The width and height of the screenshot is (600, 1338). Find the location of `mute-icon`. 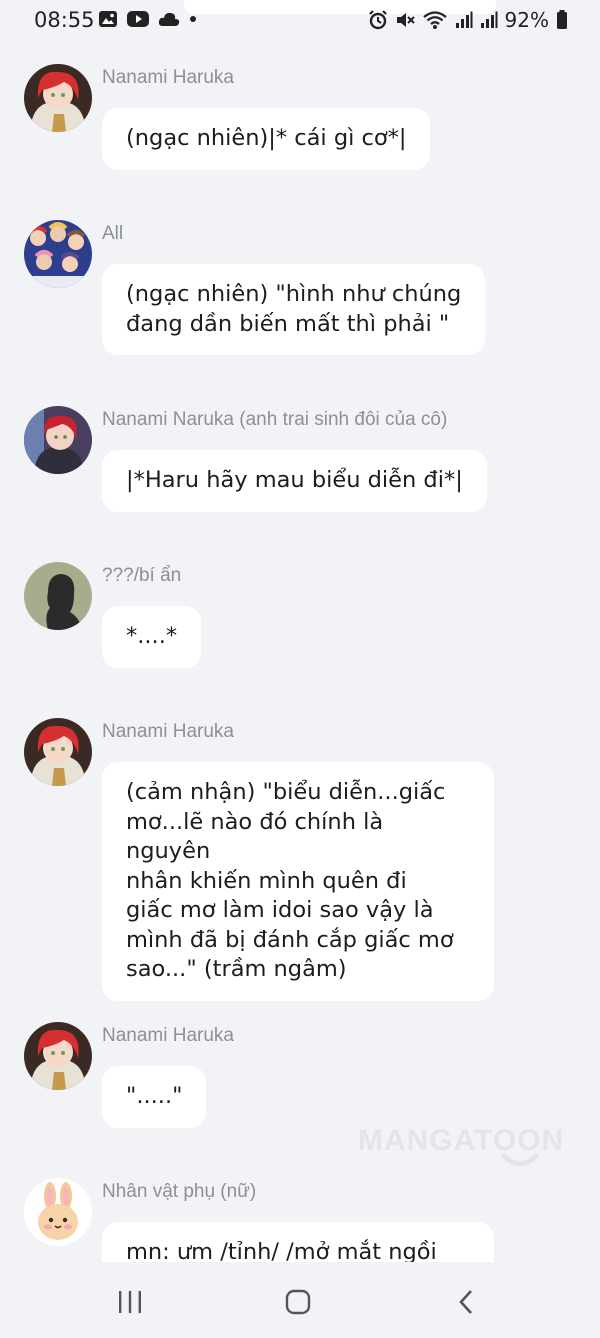

mute-icon is located at coordinates (405, 20).